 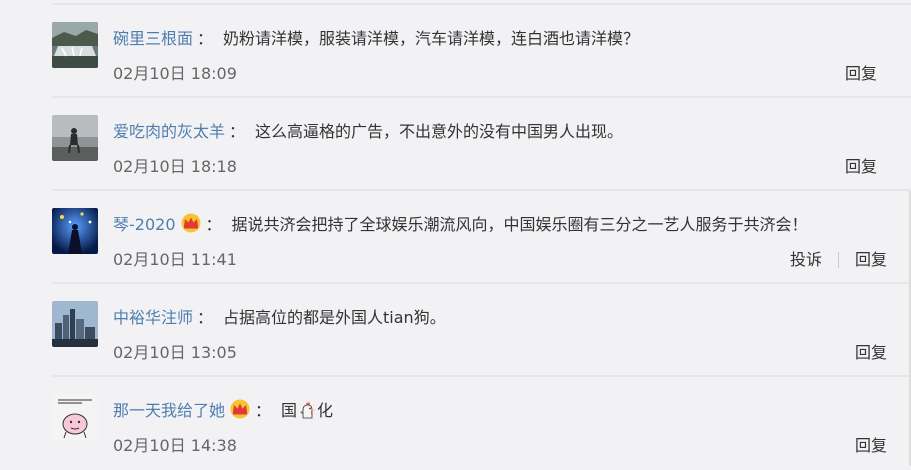 I want to click on action-separator, so click(x=838, y=260).